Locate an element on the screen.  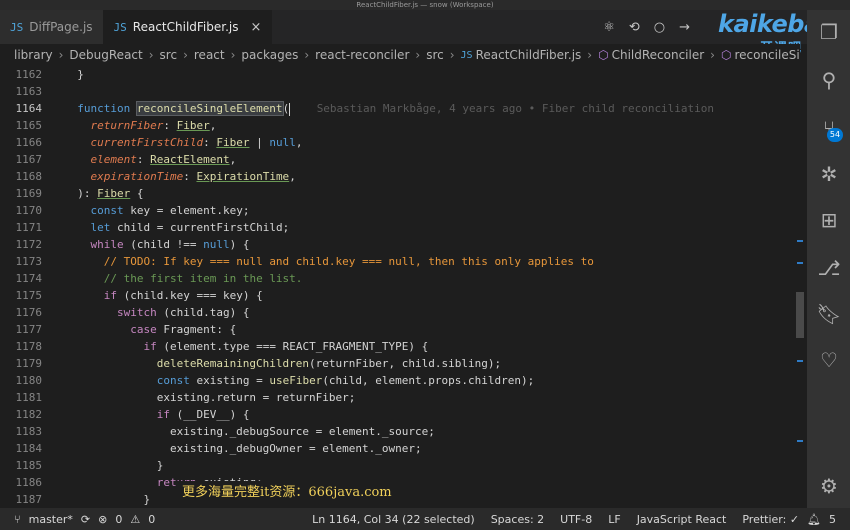
line-number: 1162 is located at coordinates (29, 74).